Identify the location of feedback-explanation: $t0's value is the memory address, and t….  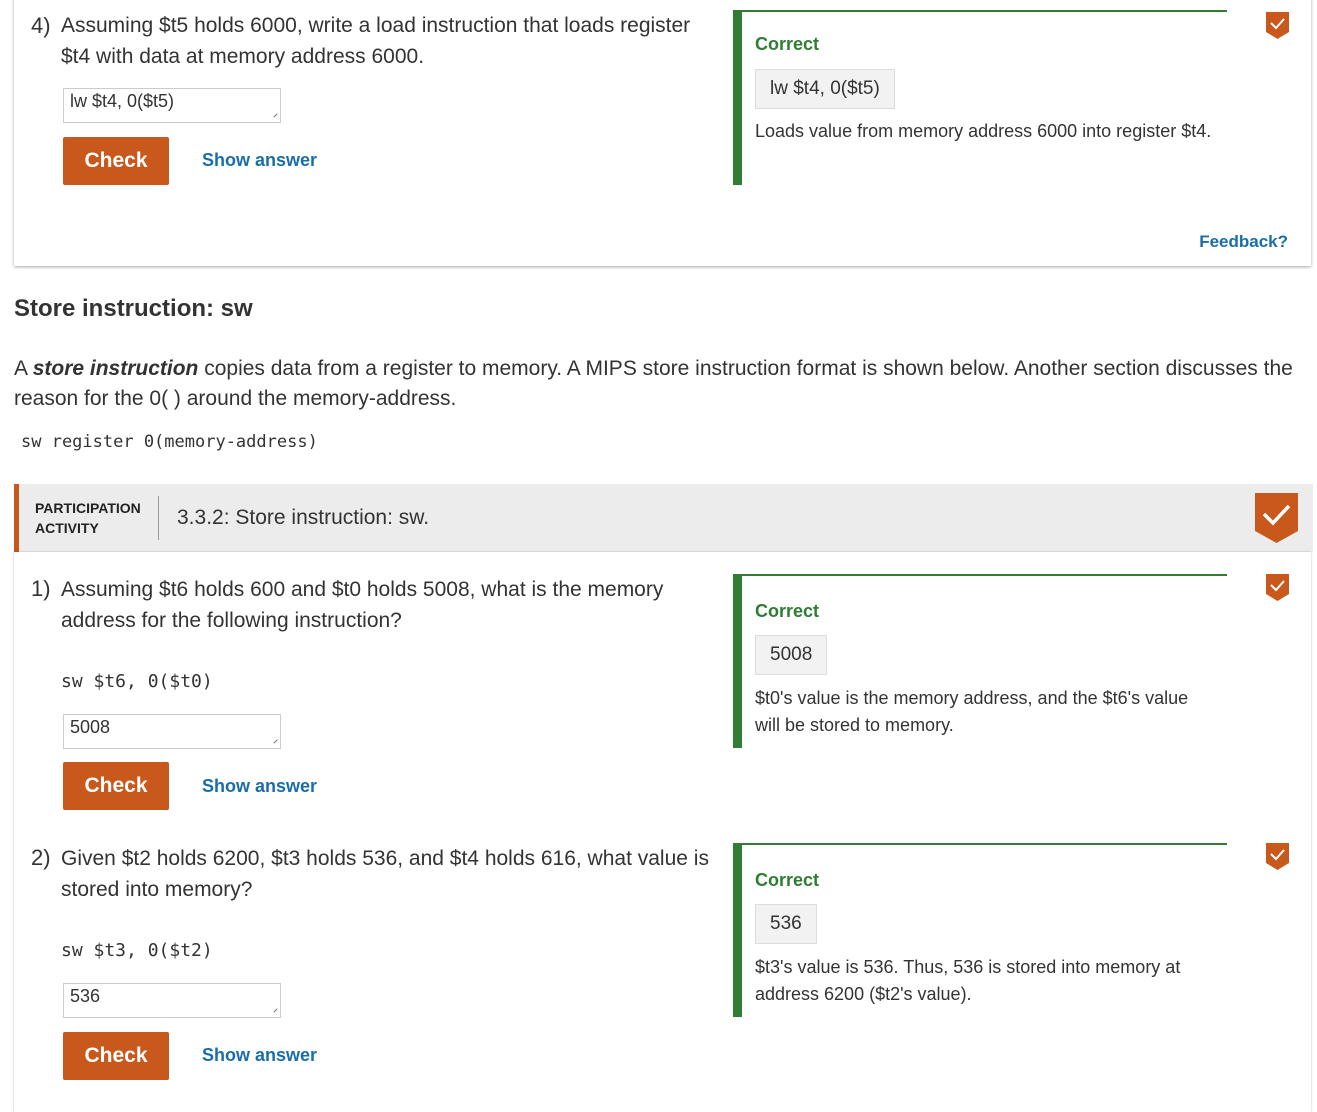
(972, 711).